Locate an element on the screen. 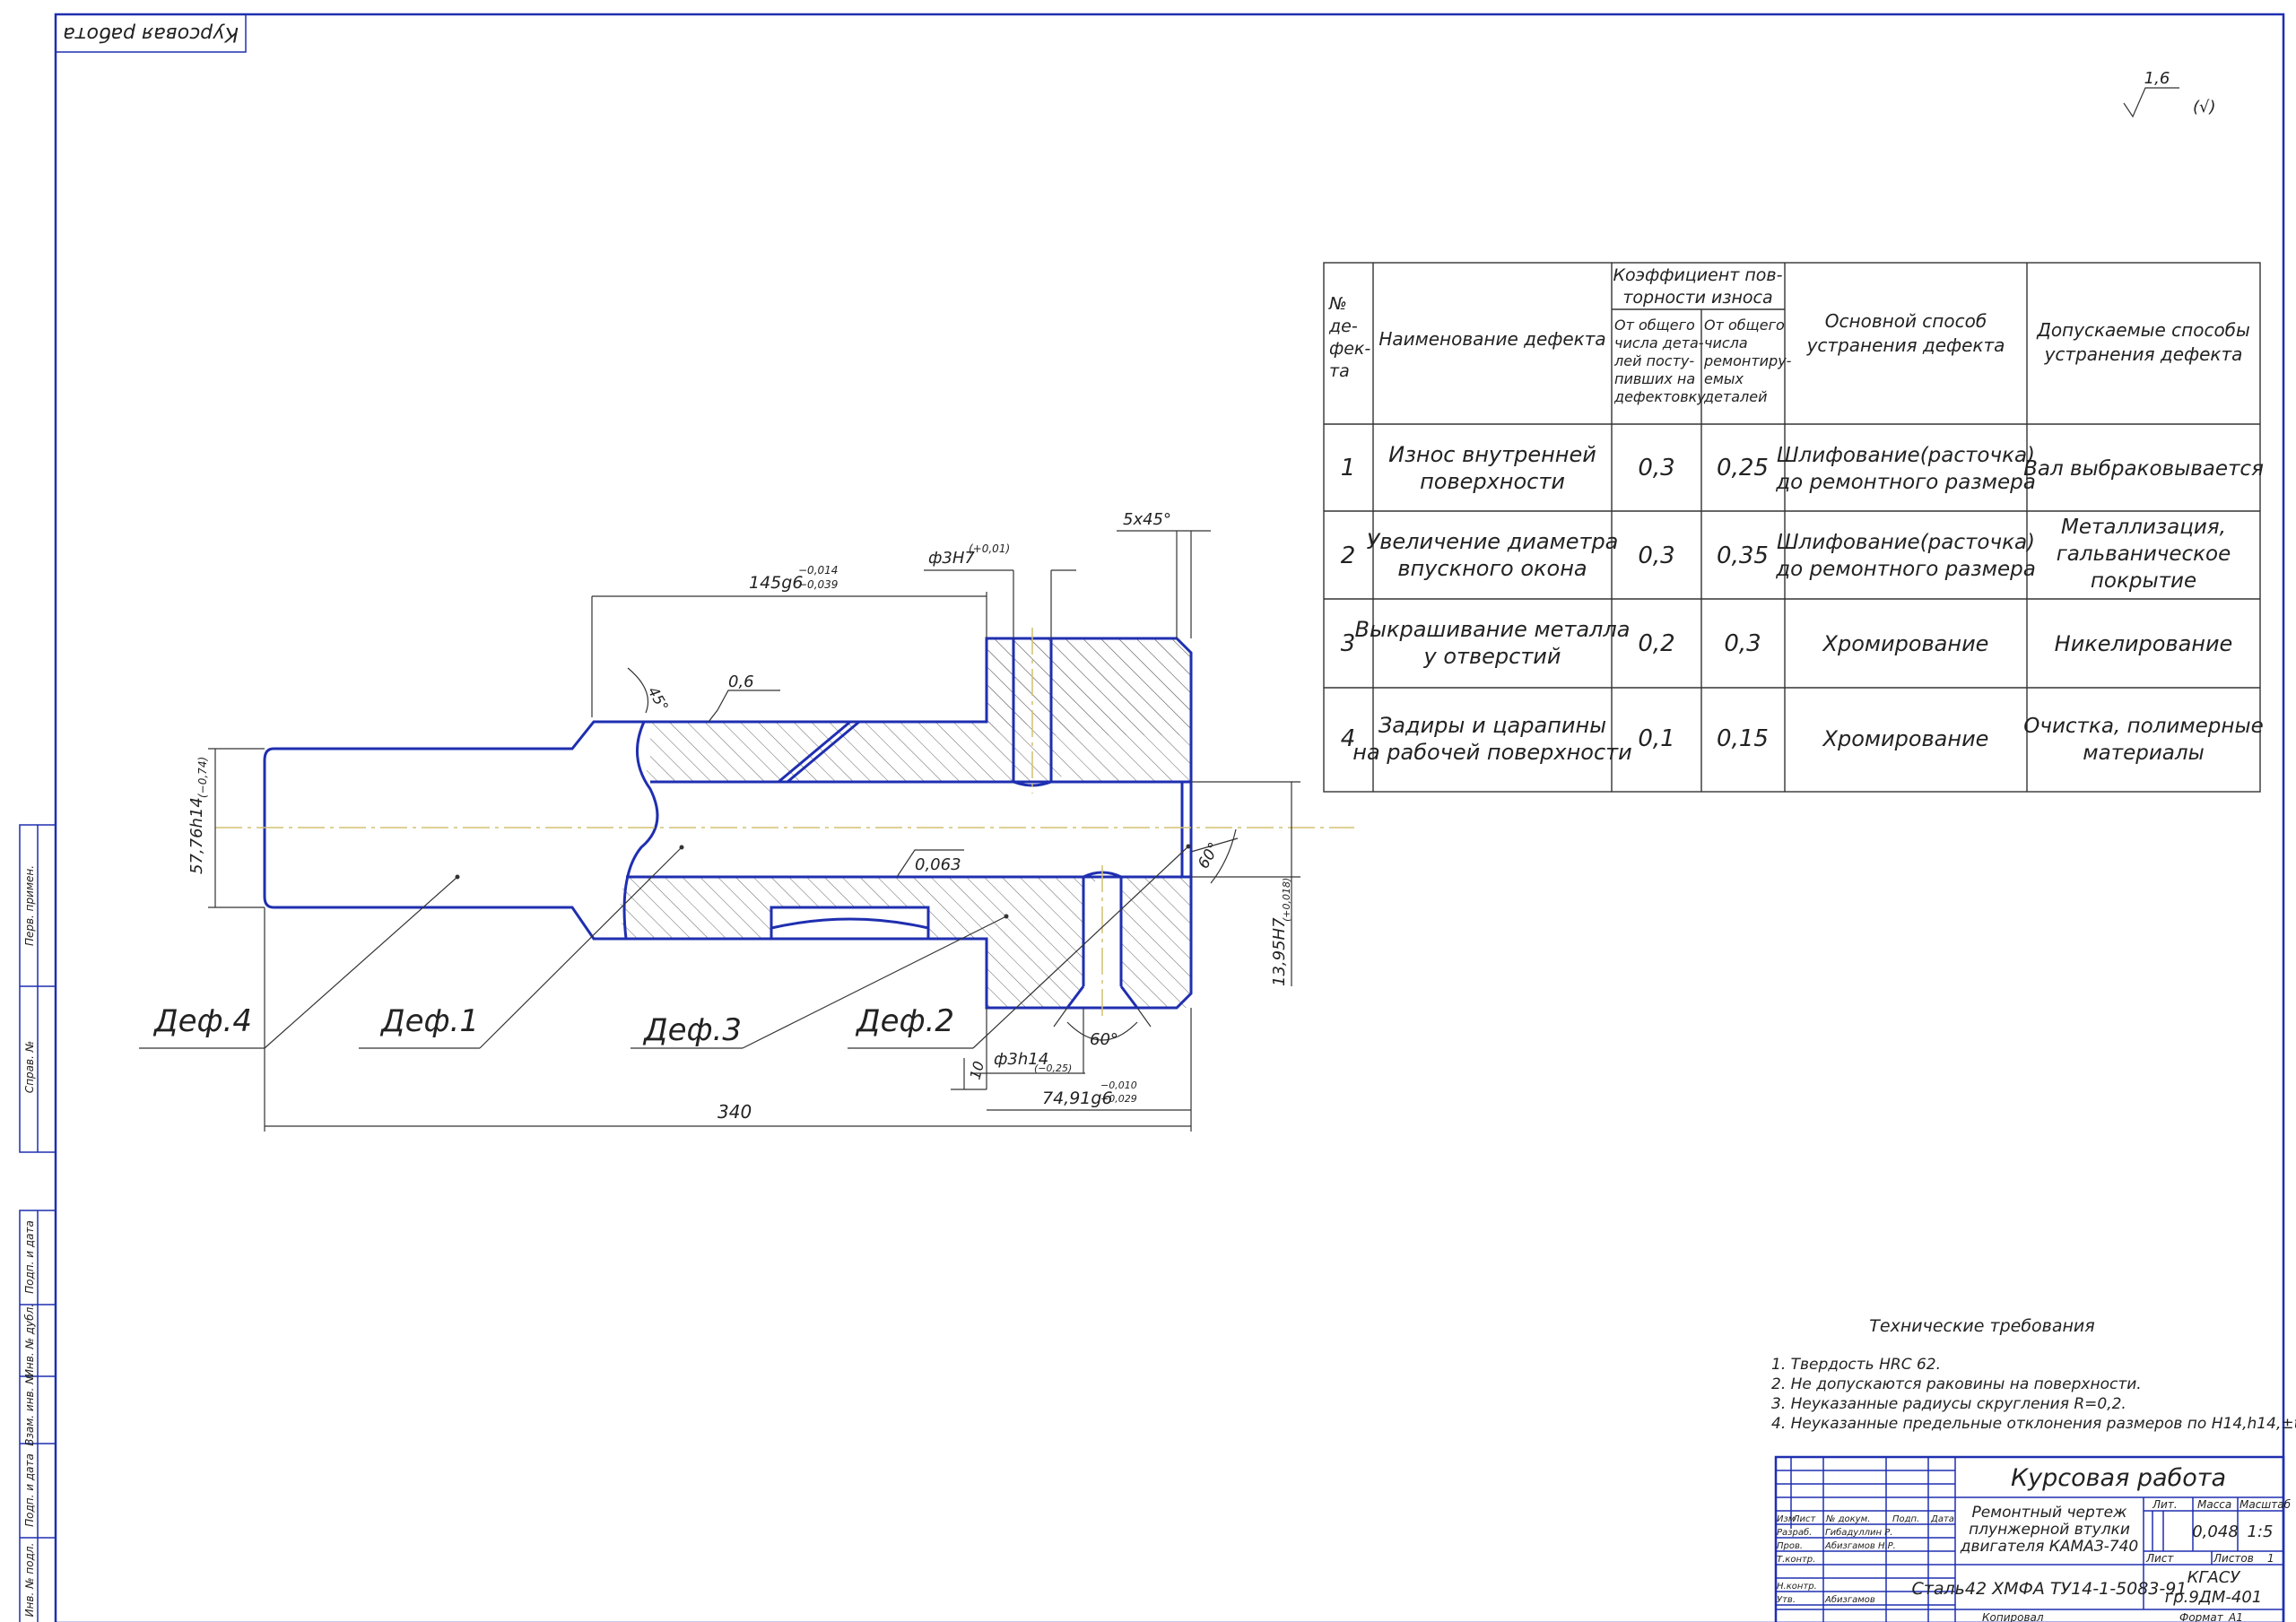 This screenshot has height=1622, width=2296. role: Разраб. is located at coordinates (1794, 1532).